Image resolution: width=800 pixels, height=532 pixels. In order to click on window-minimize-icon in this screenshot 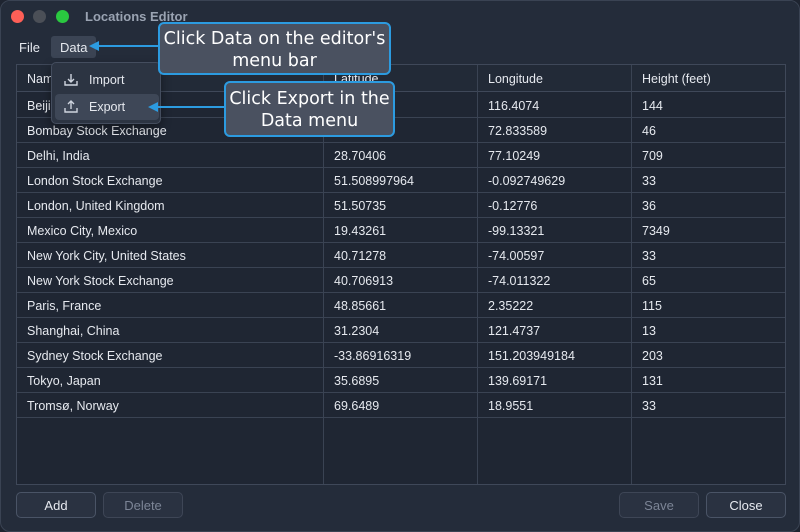, I will do `click(39, 16)`.